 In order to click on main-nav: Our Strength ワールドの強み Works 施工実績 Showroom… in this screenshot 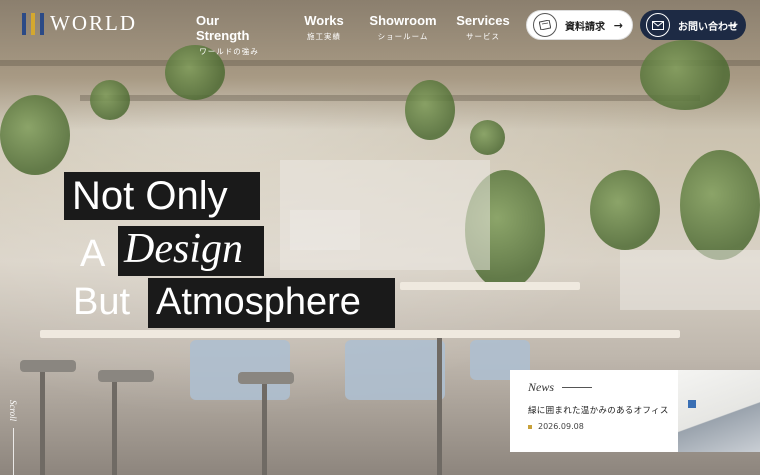, I will do `click(353, 35)`.